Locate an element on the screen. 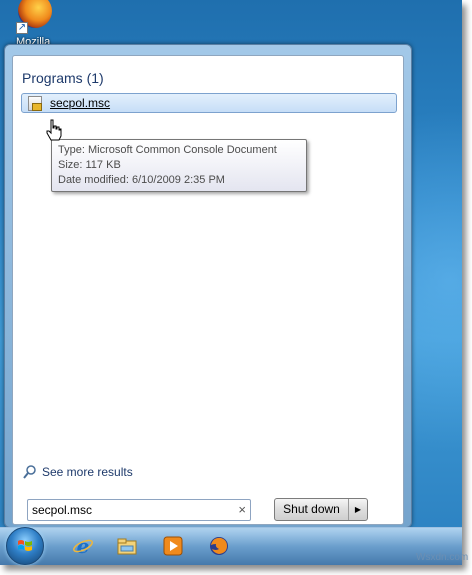  msc-file-icon is located at coordinates (35, 103).